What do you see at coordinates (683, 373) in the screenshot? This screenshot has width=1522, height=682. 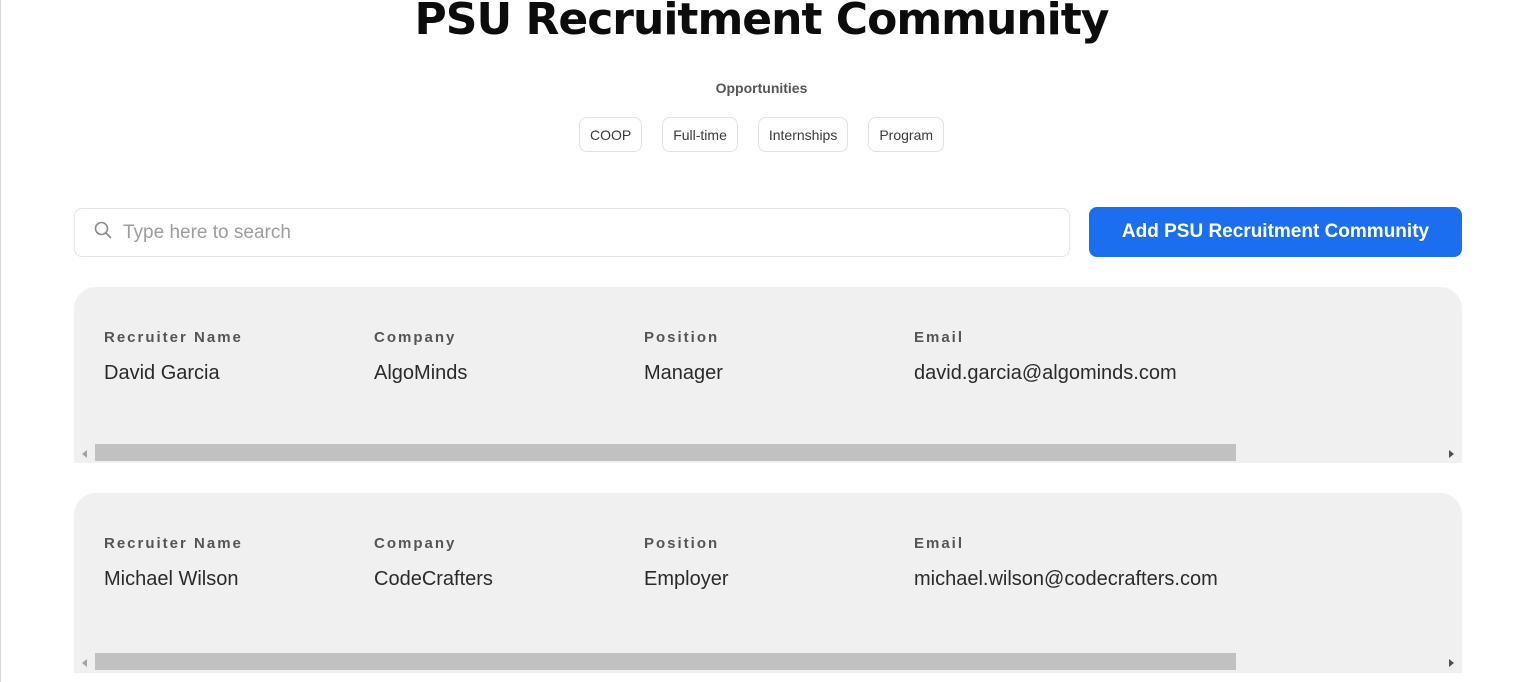 I see `position-value: Manager` at bounding box center [683, 373].